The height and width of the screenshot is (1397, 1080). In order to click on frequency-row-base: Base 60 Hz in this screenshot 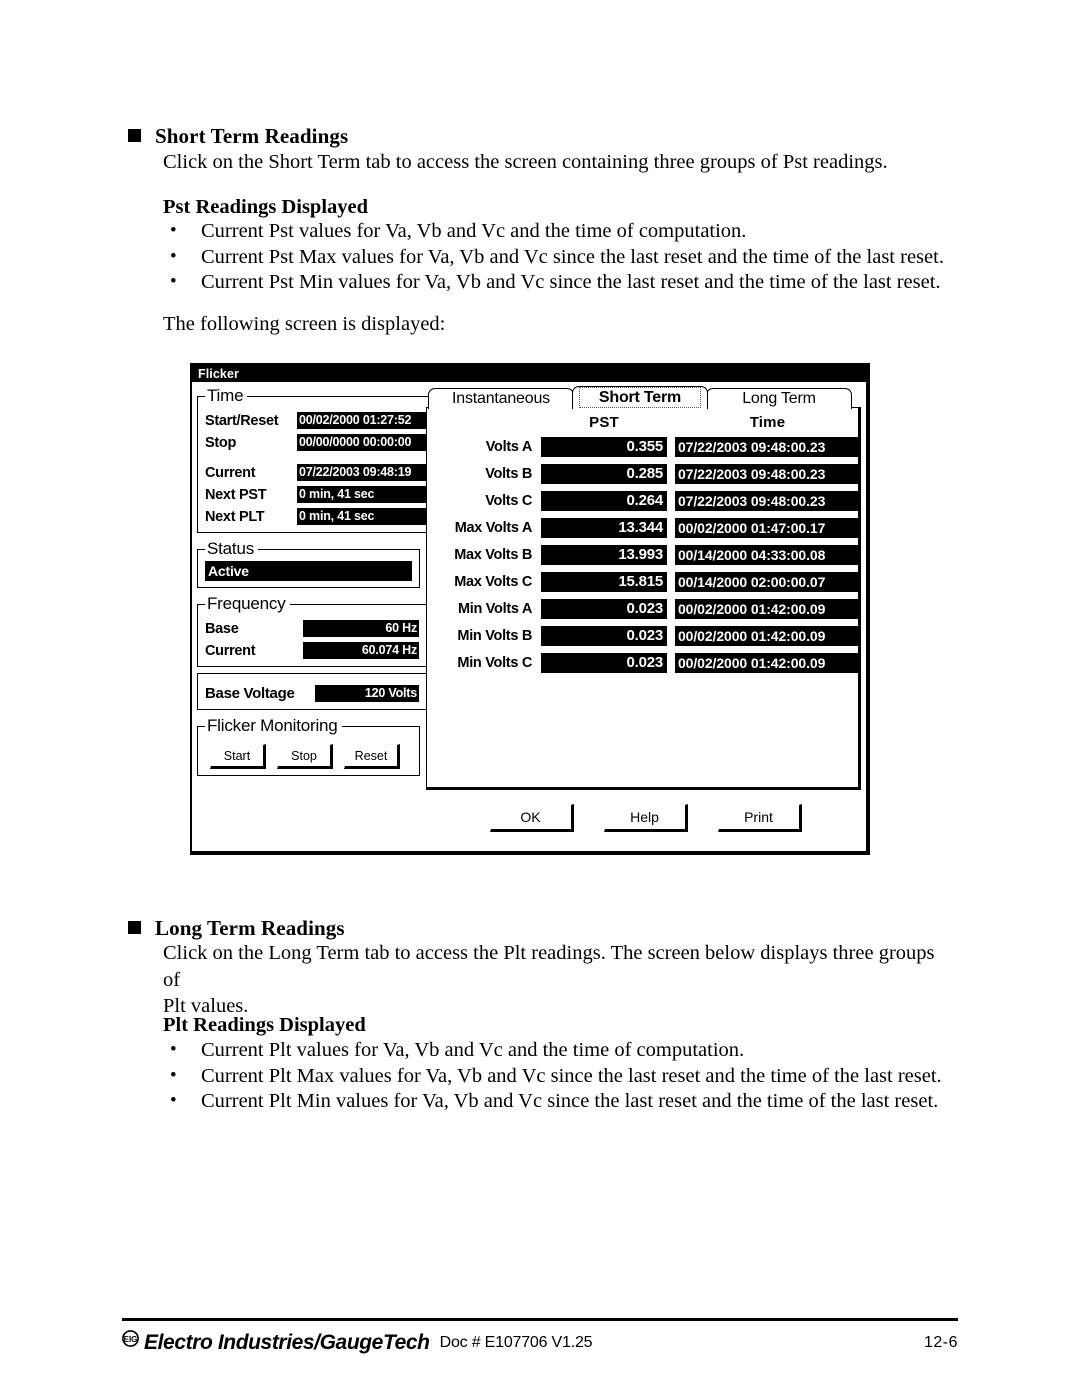, I will do `click(312, 628)`.